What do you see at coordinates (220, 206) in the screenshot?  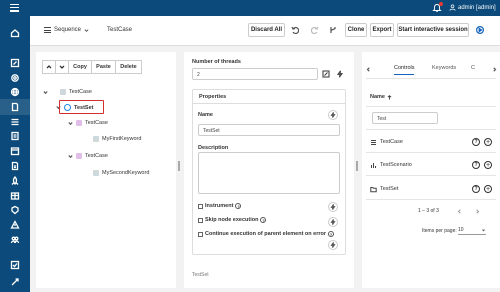 I see `instrument-checkbox-row: Instrument ?` at bounding box center [220, 206].